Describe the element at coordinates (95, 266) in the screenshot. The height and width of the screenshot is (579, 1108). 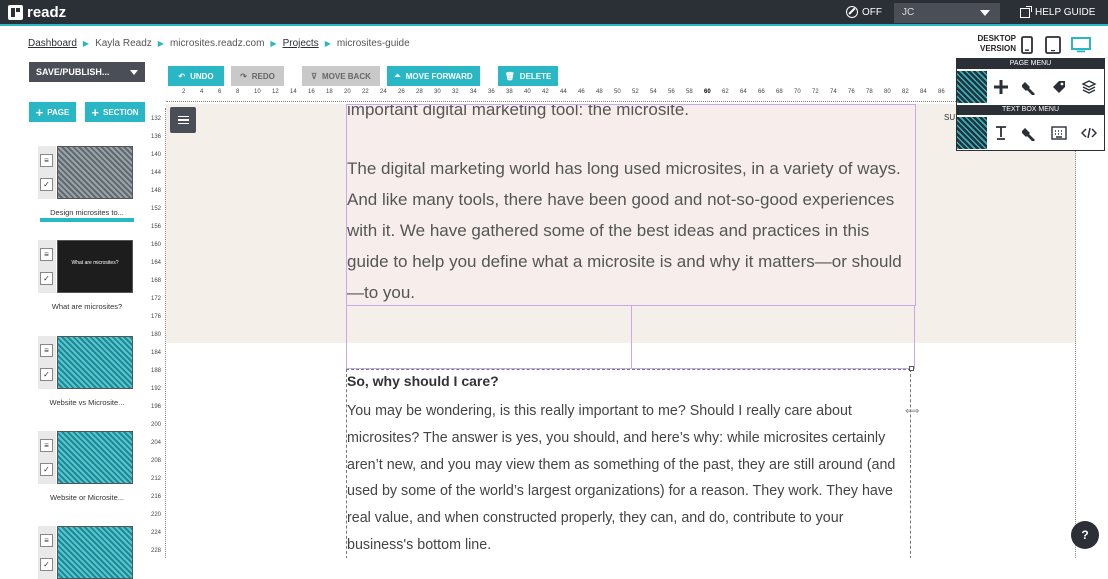
I see `page-preview-image: What are microsites?` at that location.